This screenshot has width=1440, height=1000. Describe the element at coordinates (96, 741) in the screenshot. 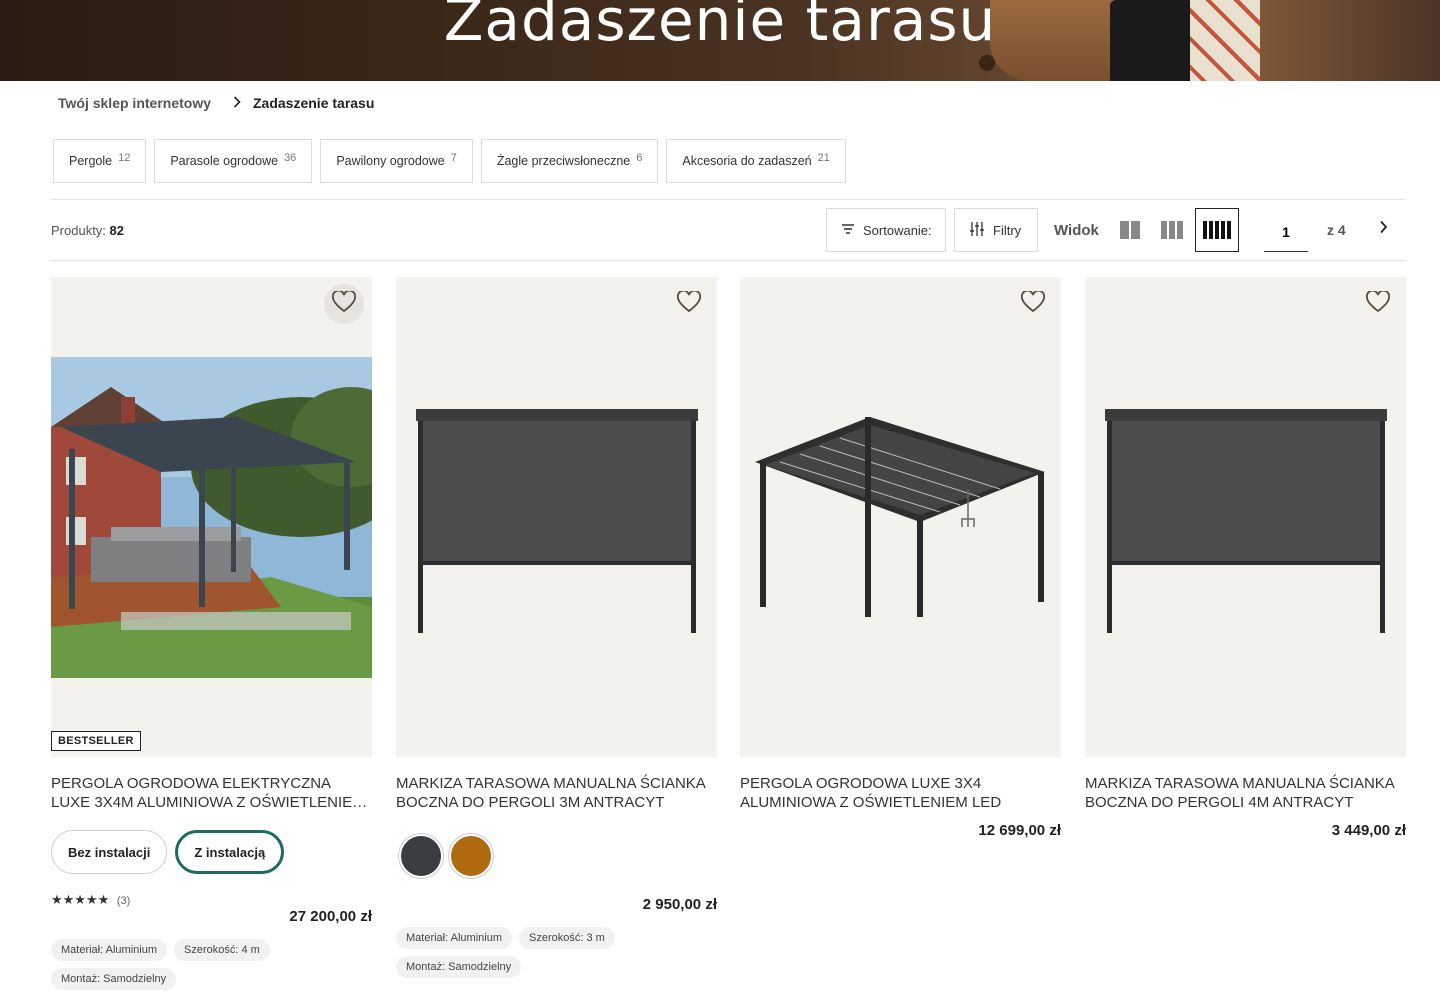

I see `bestseller-badge: BESTSELLER` at that location.